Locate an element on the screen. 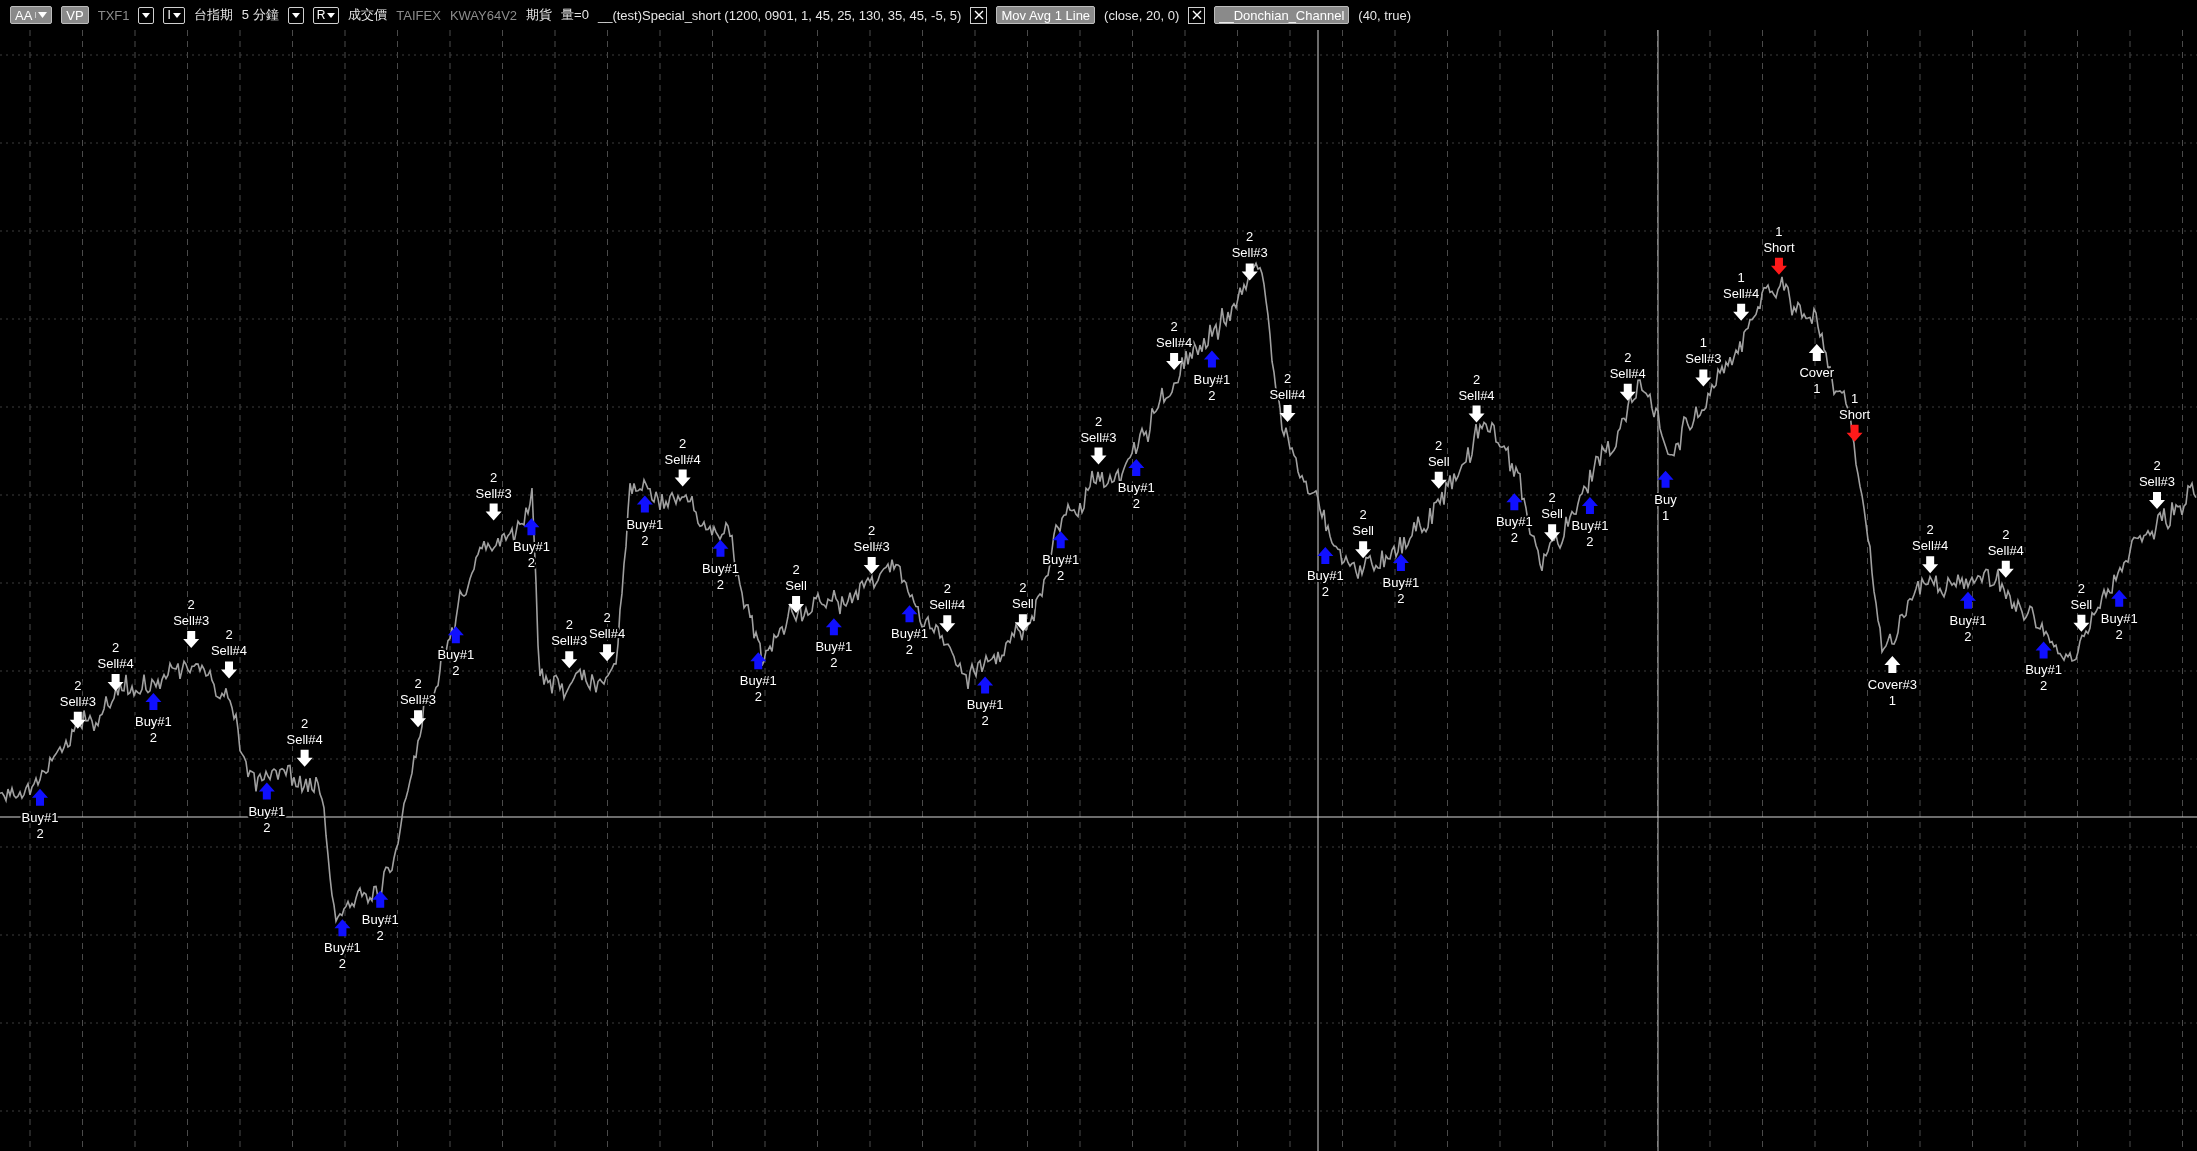  toolbar-label: 台指期 is located at coordinates (213, 15).